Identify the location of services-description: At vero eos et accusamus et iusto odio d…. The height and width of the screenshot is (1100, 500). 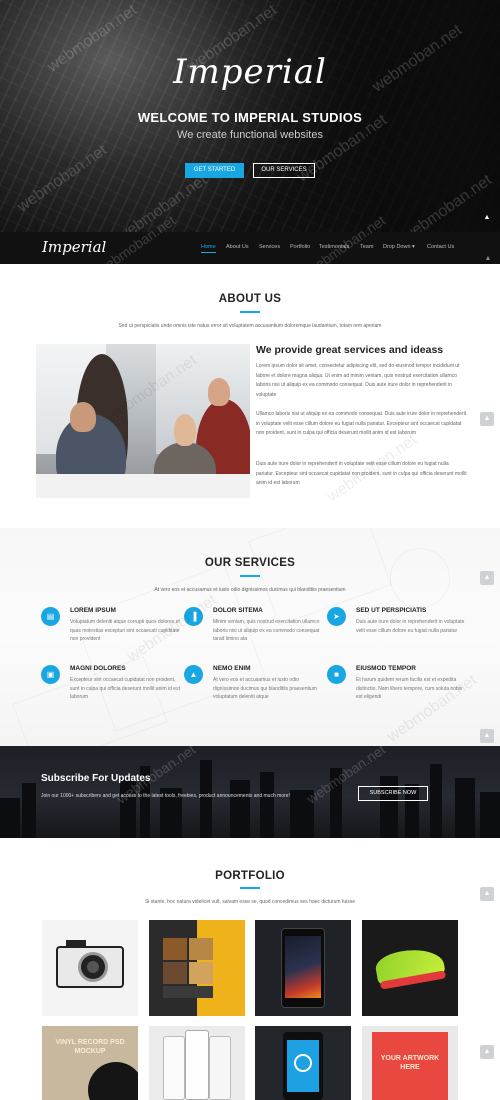
(250, 590).